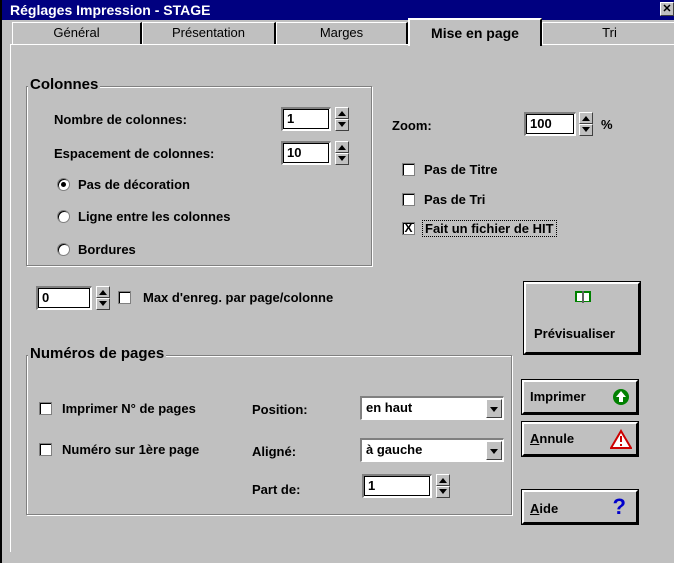 The height and width of the screenshot is (563, 674). What do you see at coordinates (64, 84) in the screenshot?
I see `colonnes-title: Colonnes` at bounding box center [64, 84].